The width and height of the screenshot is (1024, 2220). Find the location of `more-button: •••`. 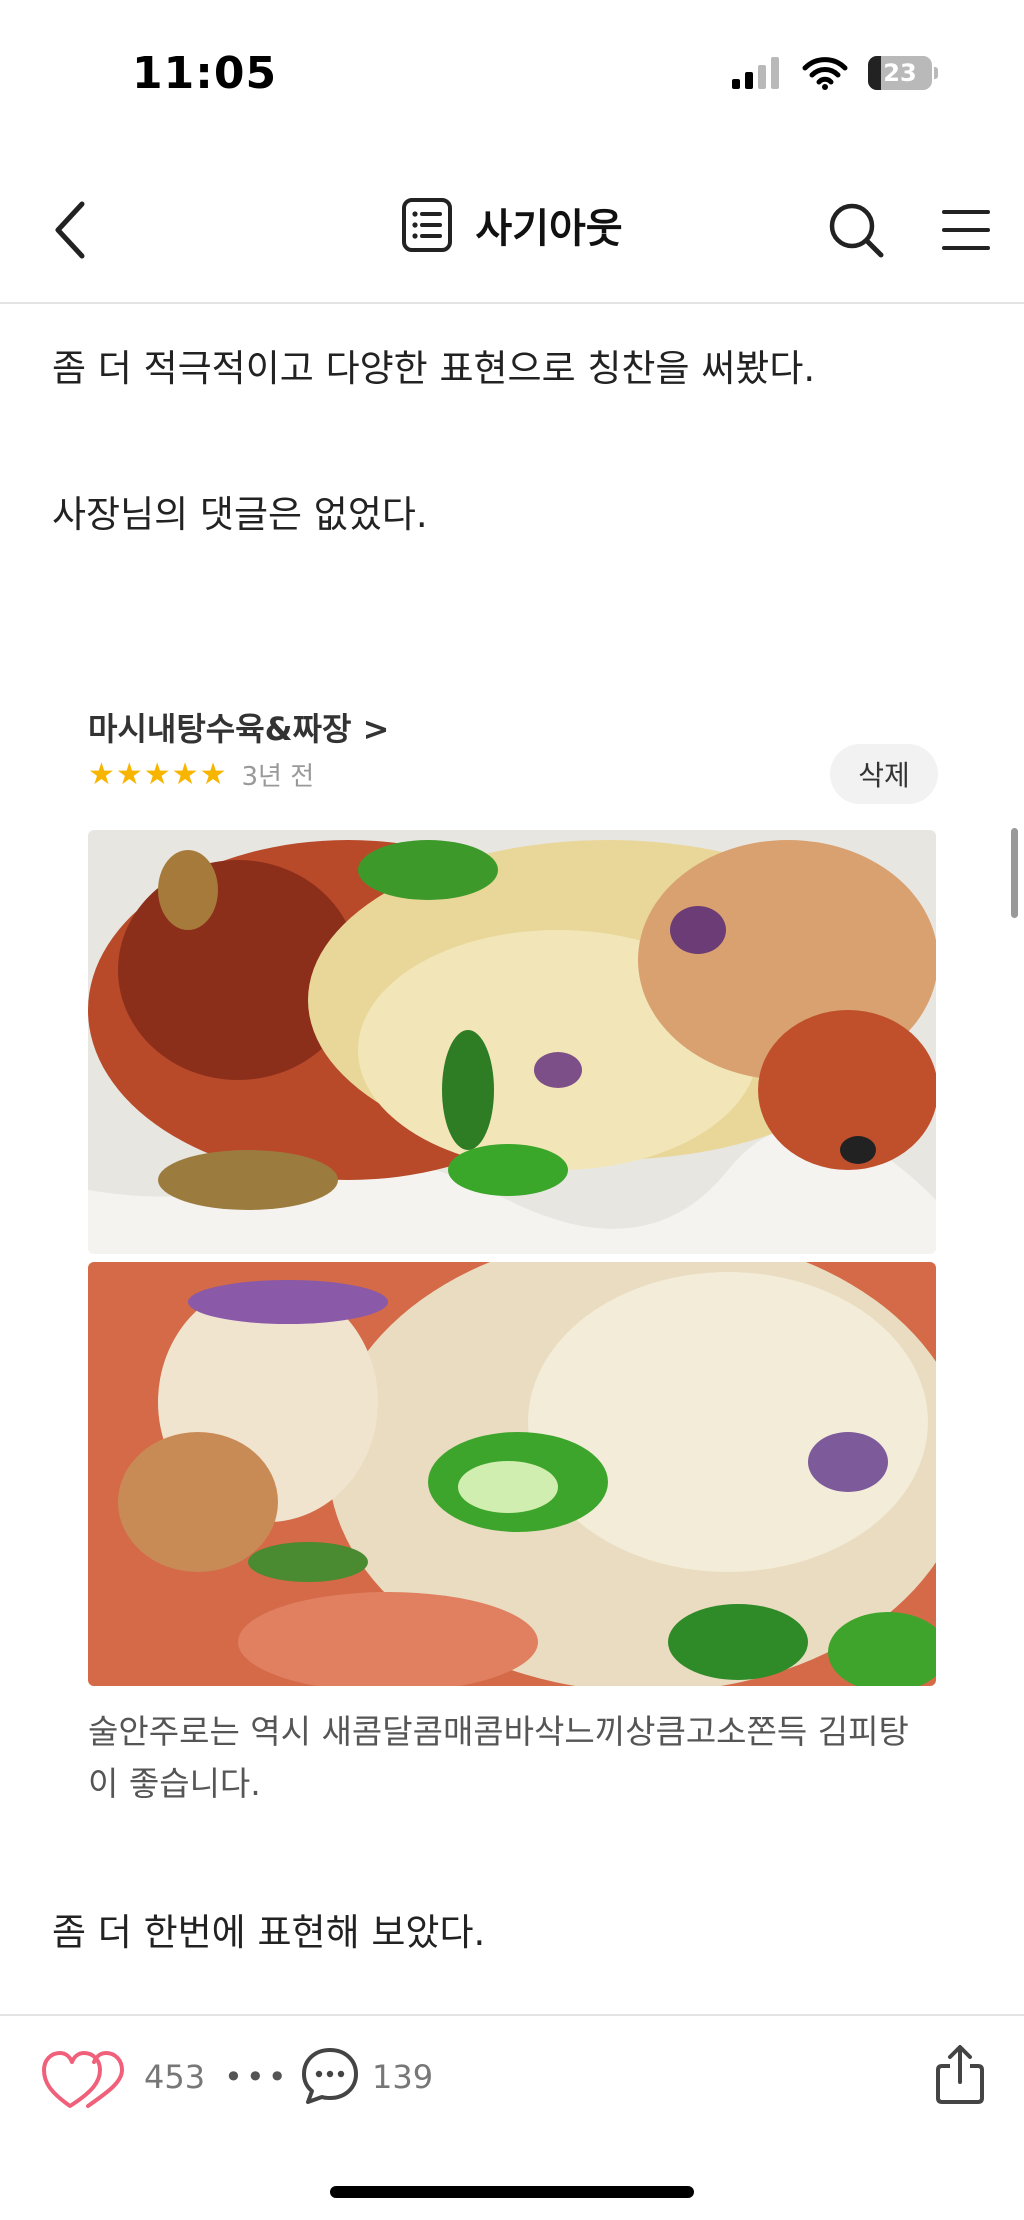

more-button: ••• is located at coordinates (257, 2077).